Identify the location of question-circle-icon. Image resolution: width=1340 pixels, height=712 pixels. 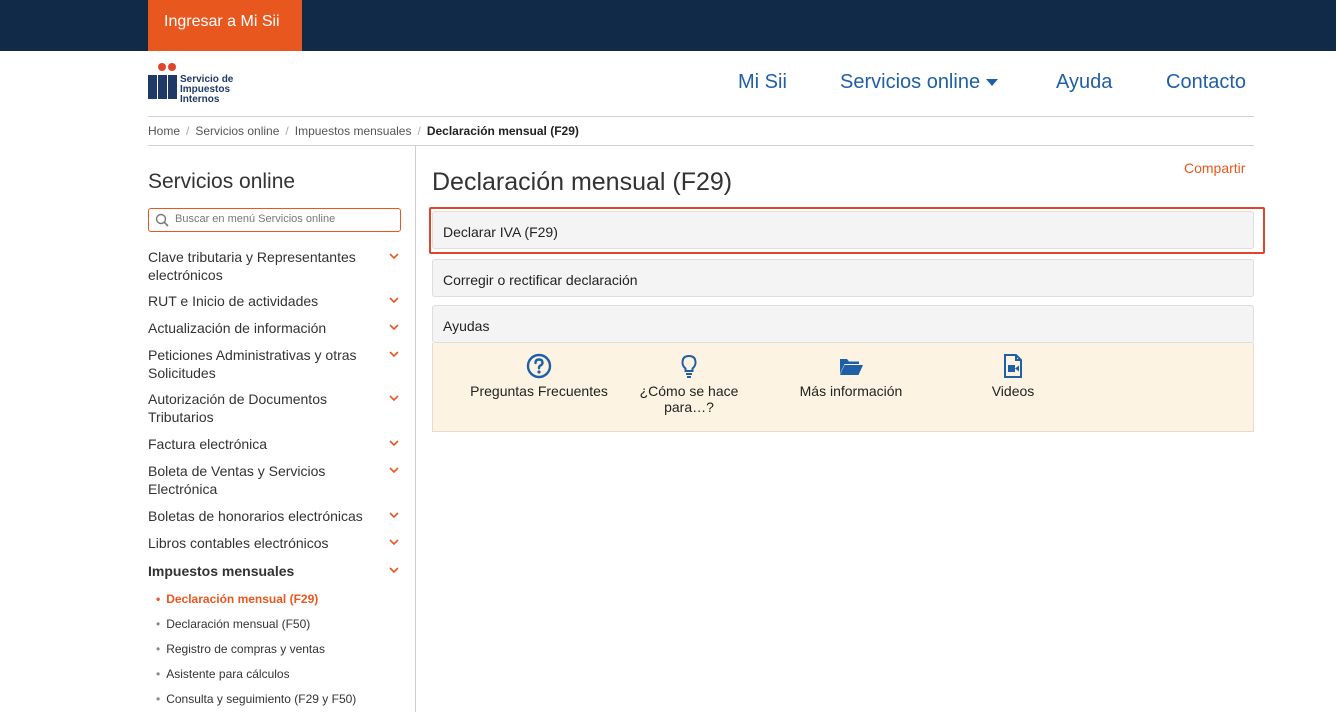
(539, 366).